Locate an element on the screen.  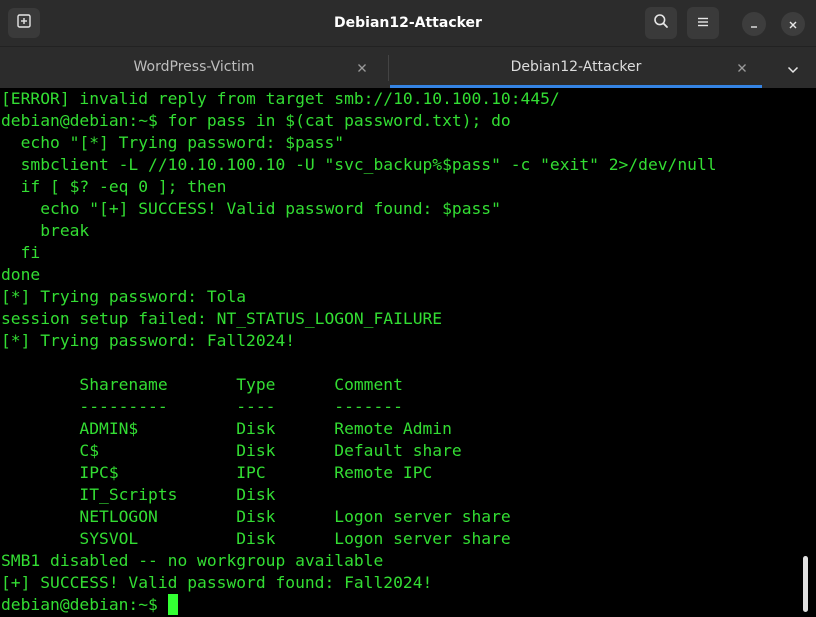
terminal-line: Sharename Type Comment is located at coordinates (202, 385).